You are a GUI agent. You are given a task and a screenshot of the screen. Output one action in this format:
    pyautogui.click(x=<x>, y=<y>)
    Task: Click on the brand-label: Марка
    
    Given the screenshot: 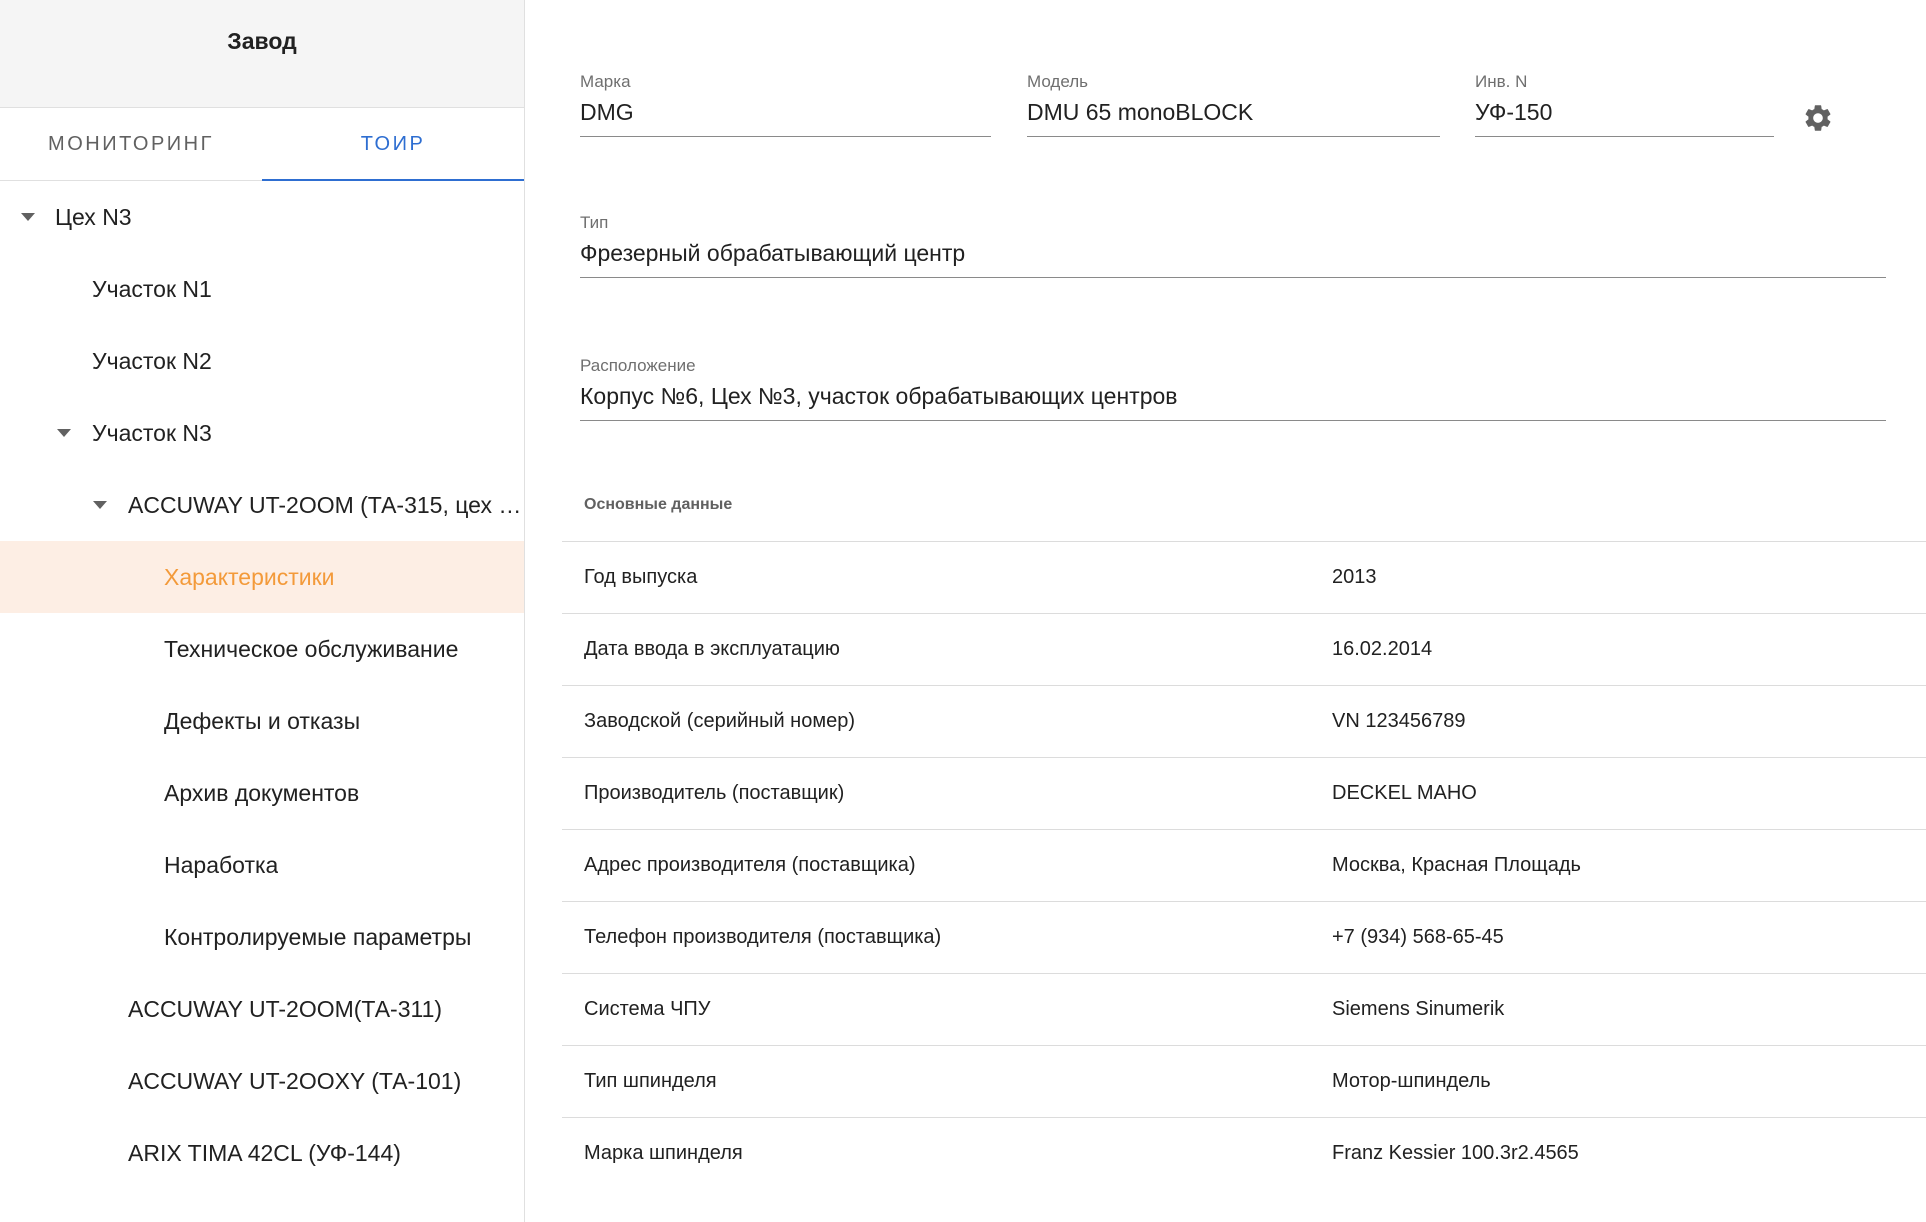 What is the action you would take?
    pyautogui.click(x=605, y=81)
    